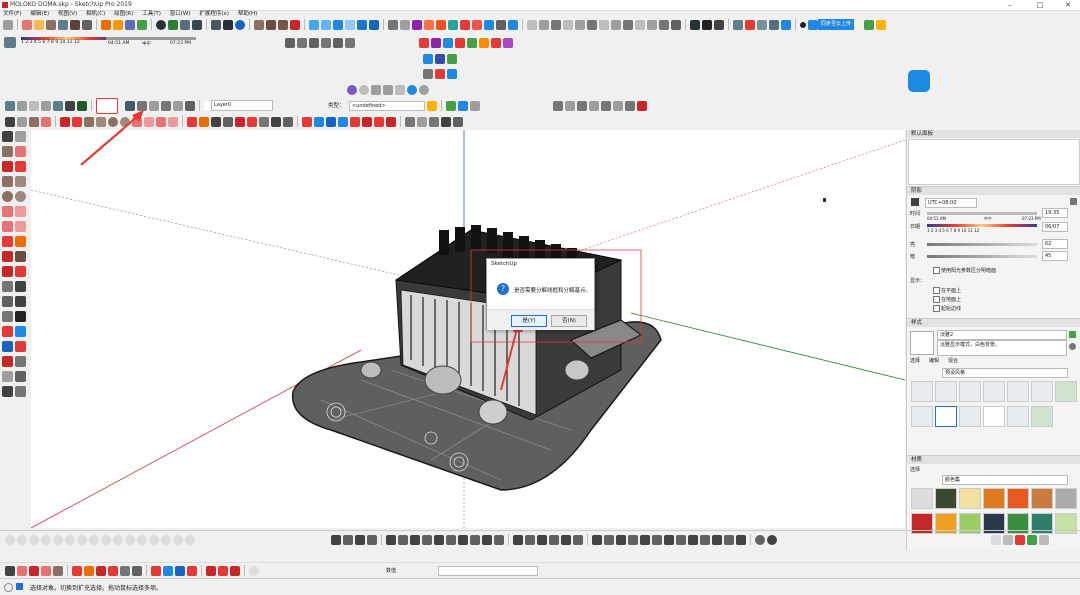  Describe the element at coordinates (20, 346) in the screenshot. I see `left-zoom-window-icon` at that location.